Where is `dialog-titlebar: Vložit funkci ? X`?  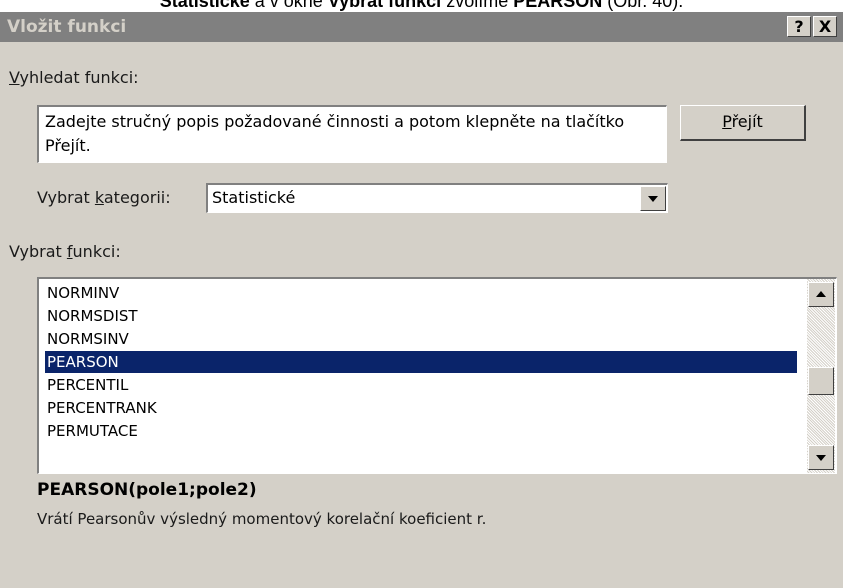
dialog-titlebar: Vložit funkci ? X is located at coordinates (421, 27).